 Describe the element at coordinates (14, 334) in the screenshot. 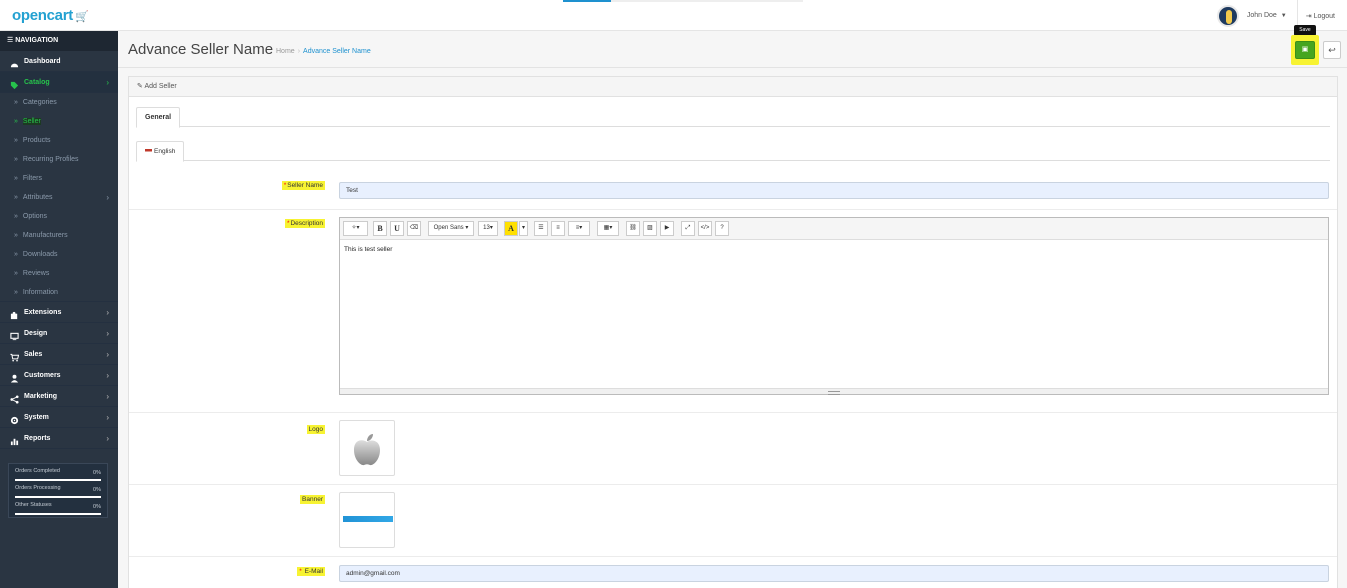

I see `monitor-icon` at that location.